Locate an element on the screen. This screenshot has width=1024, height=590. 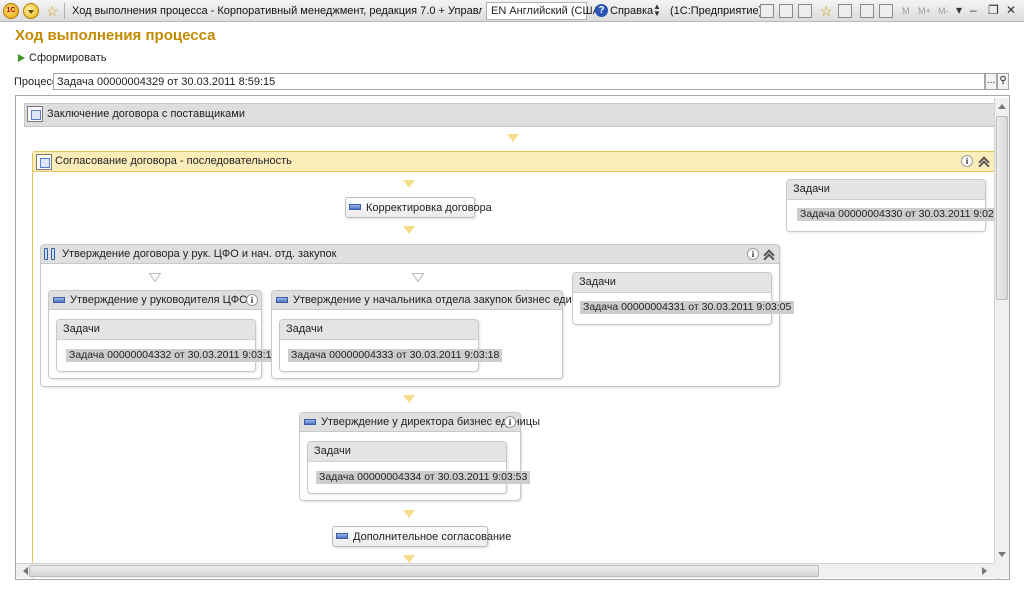
play-icon is located at coordinates (21, 58).